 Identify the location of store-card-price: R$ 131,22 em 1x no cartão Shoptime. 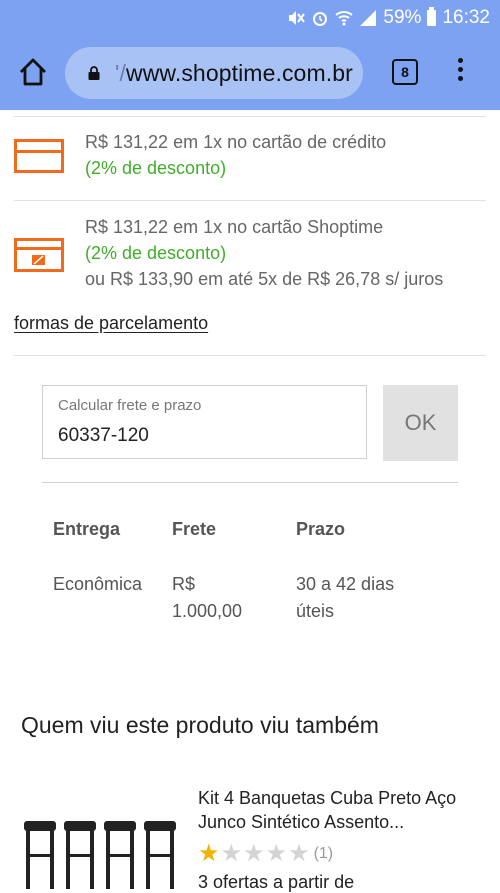
(234, 227).